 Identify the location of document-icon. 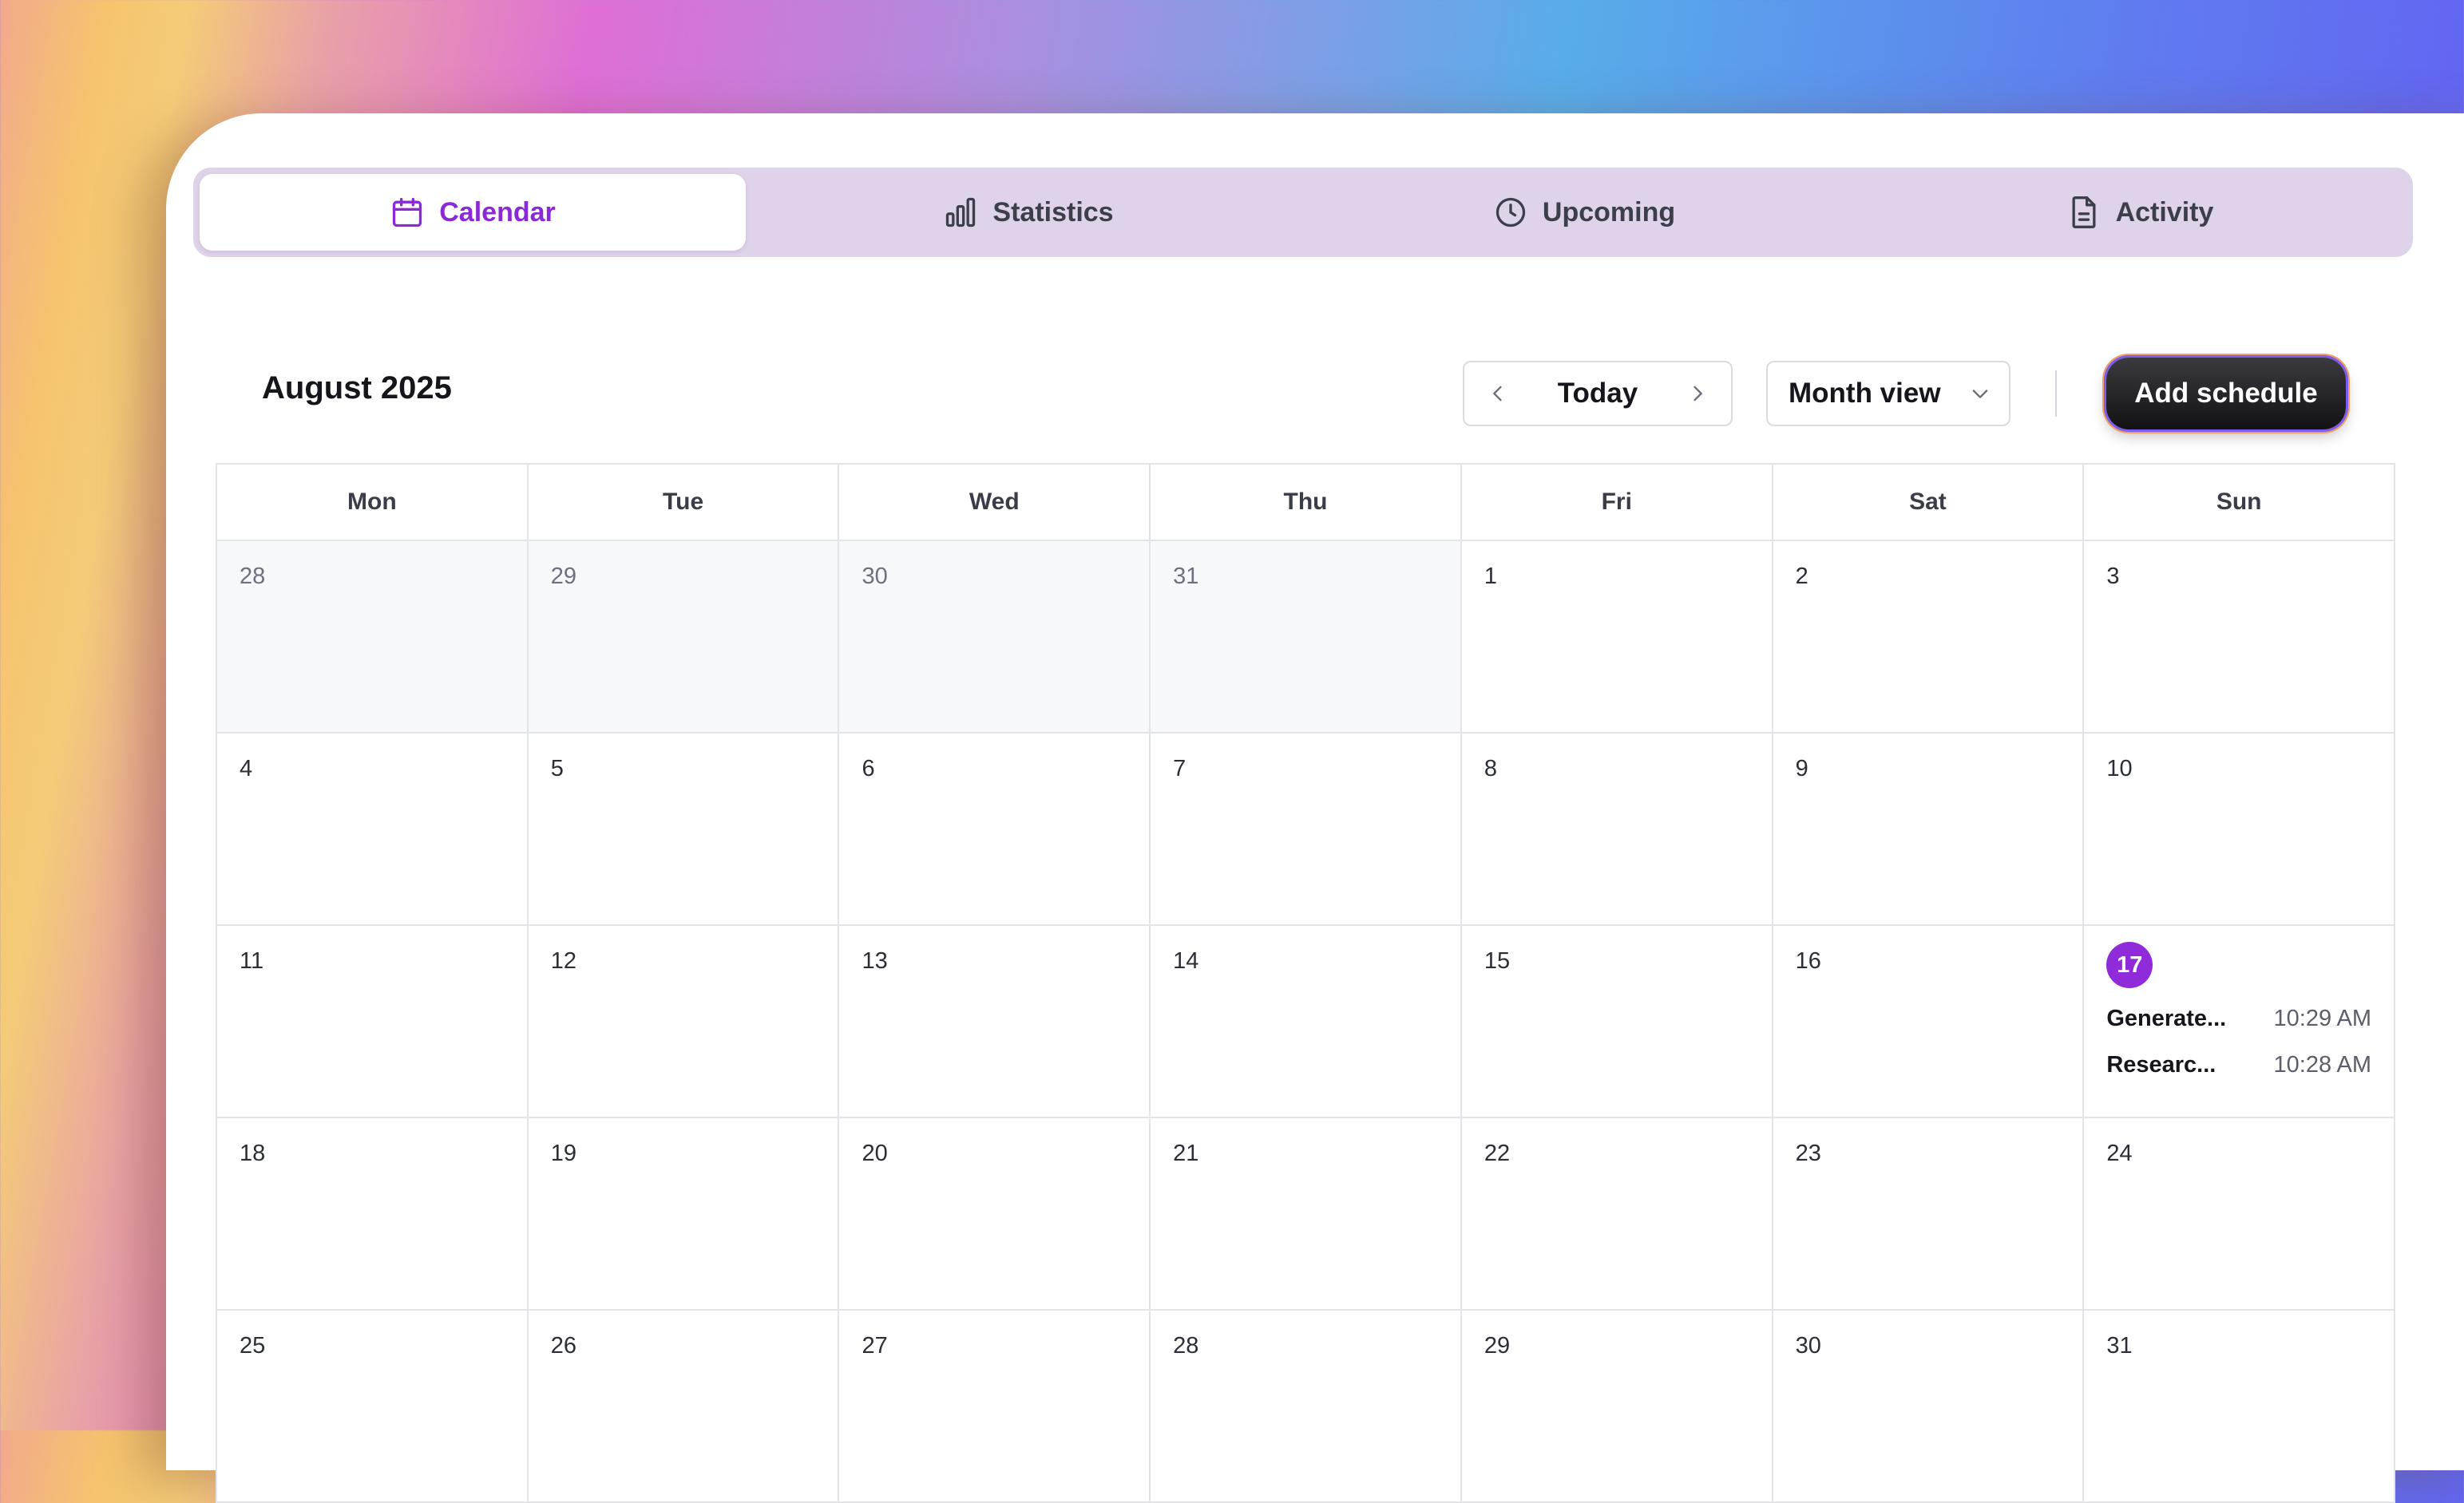
(2084, 212).